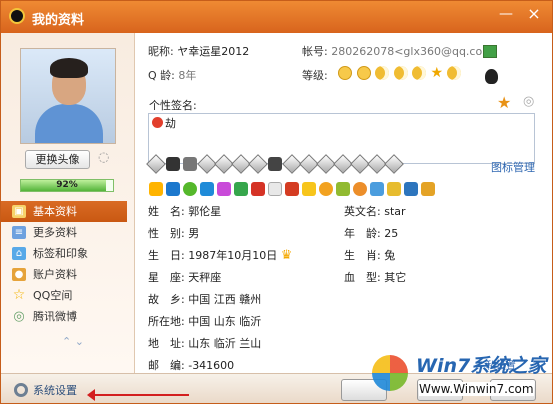  Describe the element at coordinates (166, 255) in the screenshot. I see `birthday-label: 生 日:` at that location.